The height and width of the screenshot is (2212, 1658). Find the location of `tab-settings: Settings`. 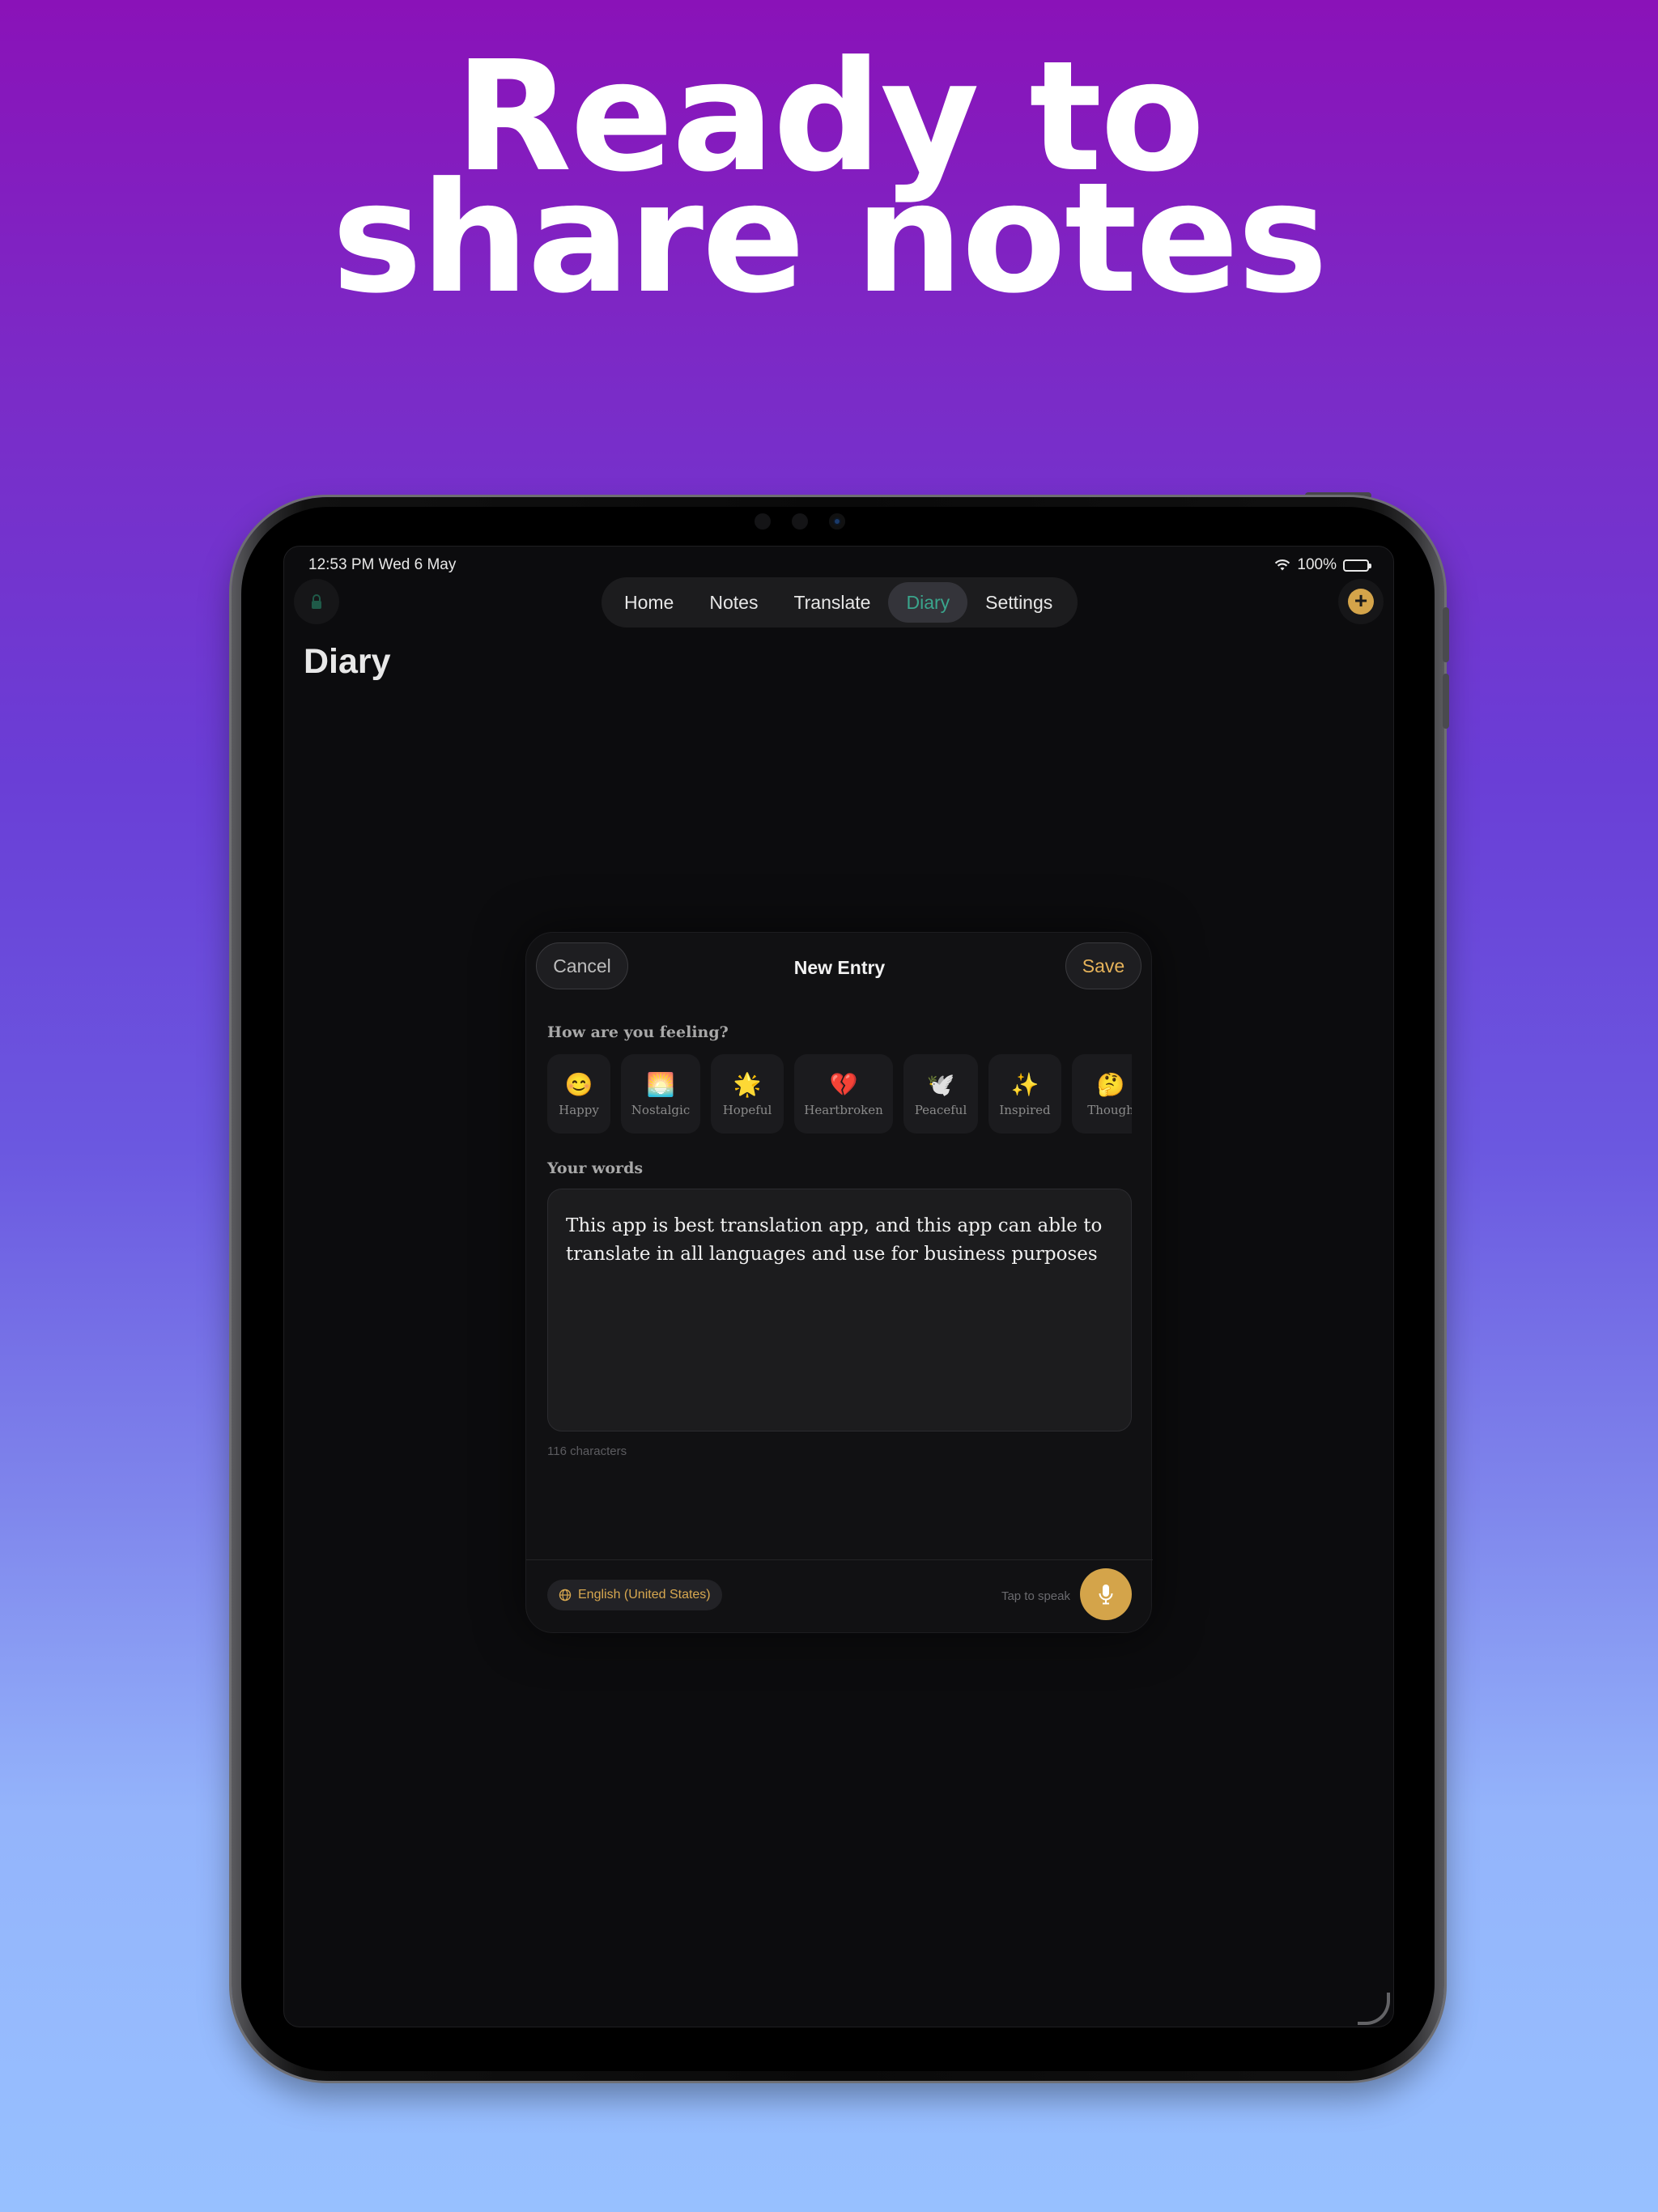

tab-settings: Settings is located at coordinates (1018, 602).